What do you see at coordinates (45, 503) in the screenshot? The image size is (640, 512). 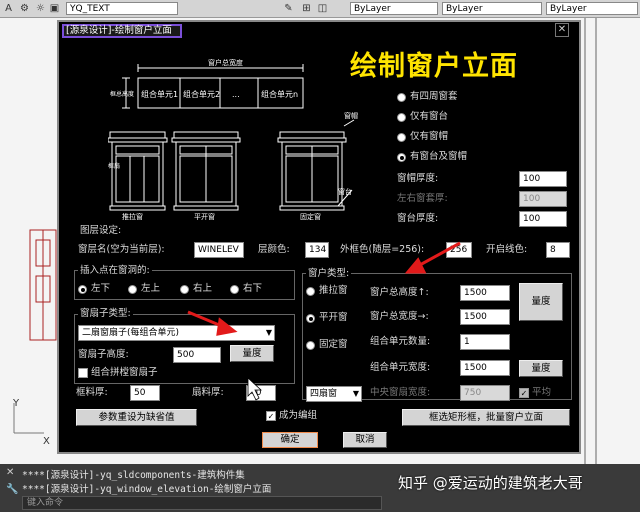 I see `command-prompt: 键入命令` at bounding box center [45, 503].